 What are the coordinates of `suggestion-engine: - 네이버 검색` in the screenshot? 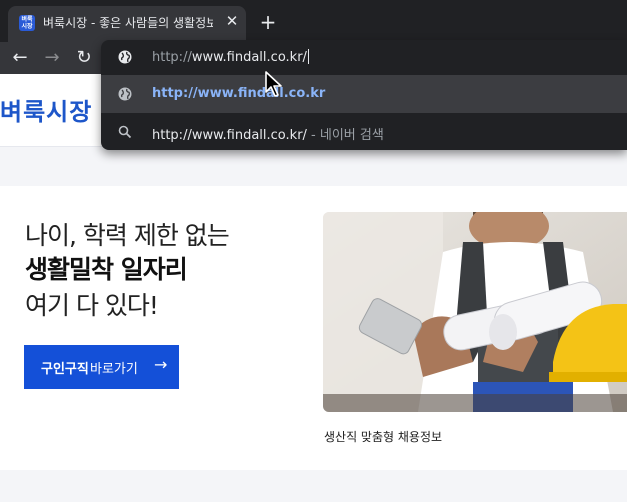 It's located at (345, 135).